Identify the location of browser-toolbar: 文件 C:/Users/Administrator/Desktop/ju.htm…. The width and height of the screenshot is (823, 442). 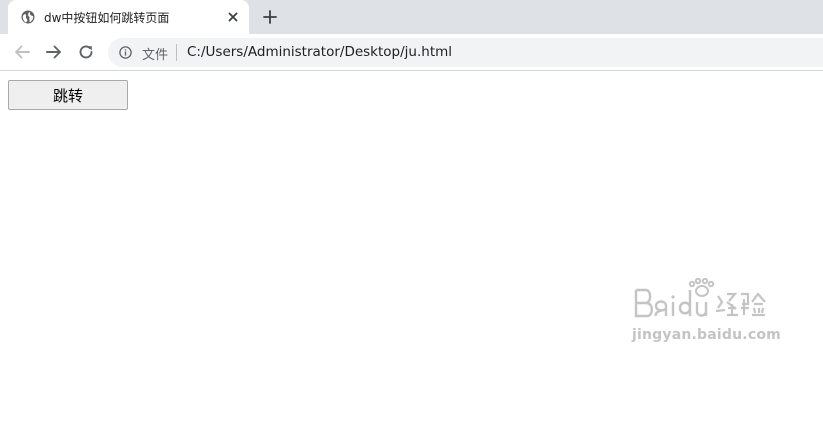
(411, 52).